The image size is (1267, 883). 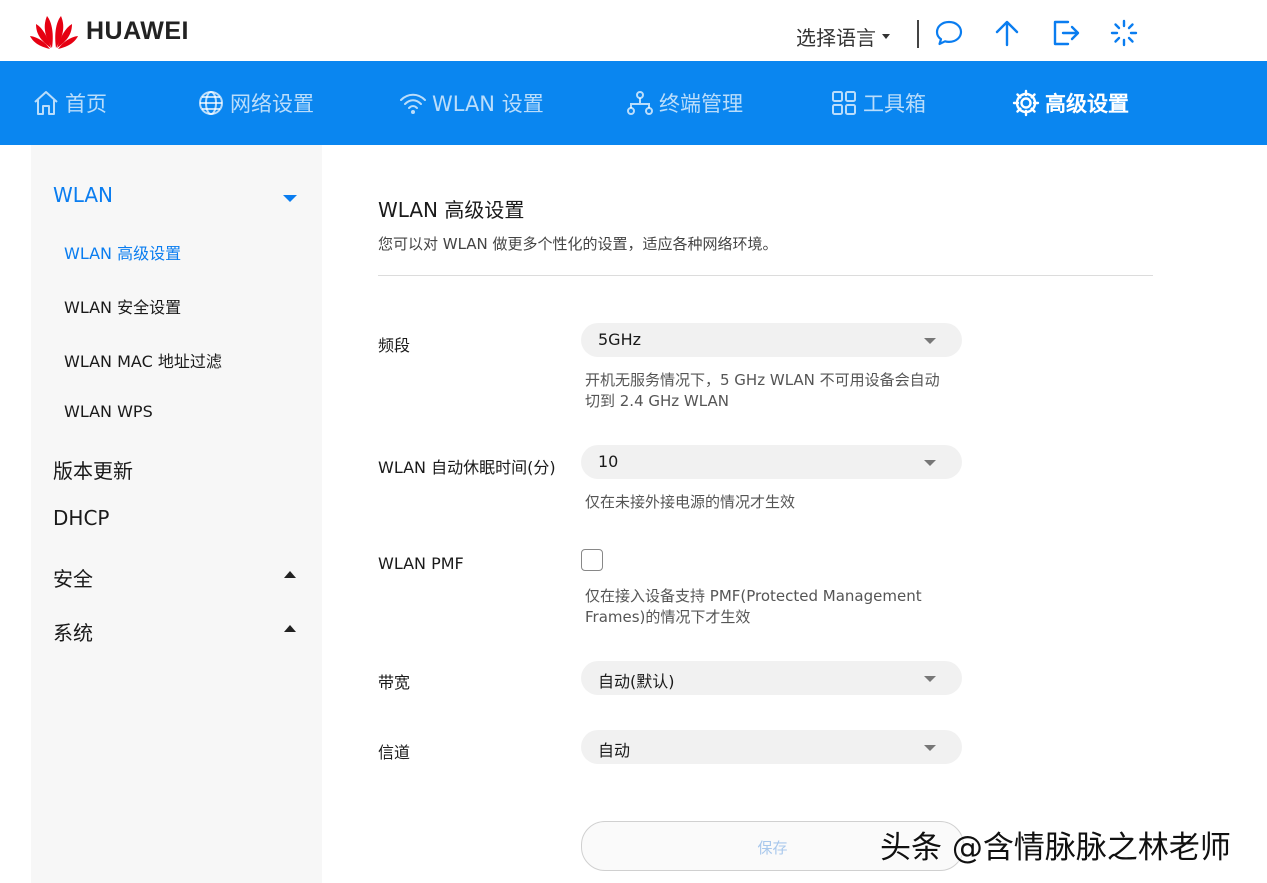 What do you see at coordinates (73, 631) in the screenshot?
I see `sidebar-group-system: 系统` at bounding box center [73, 631].